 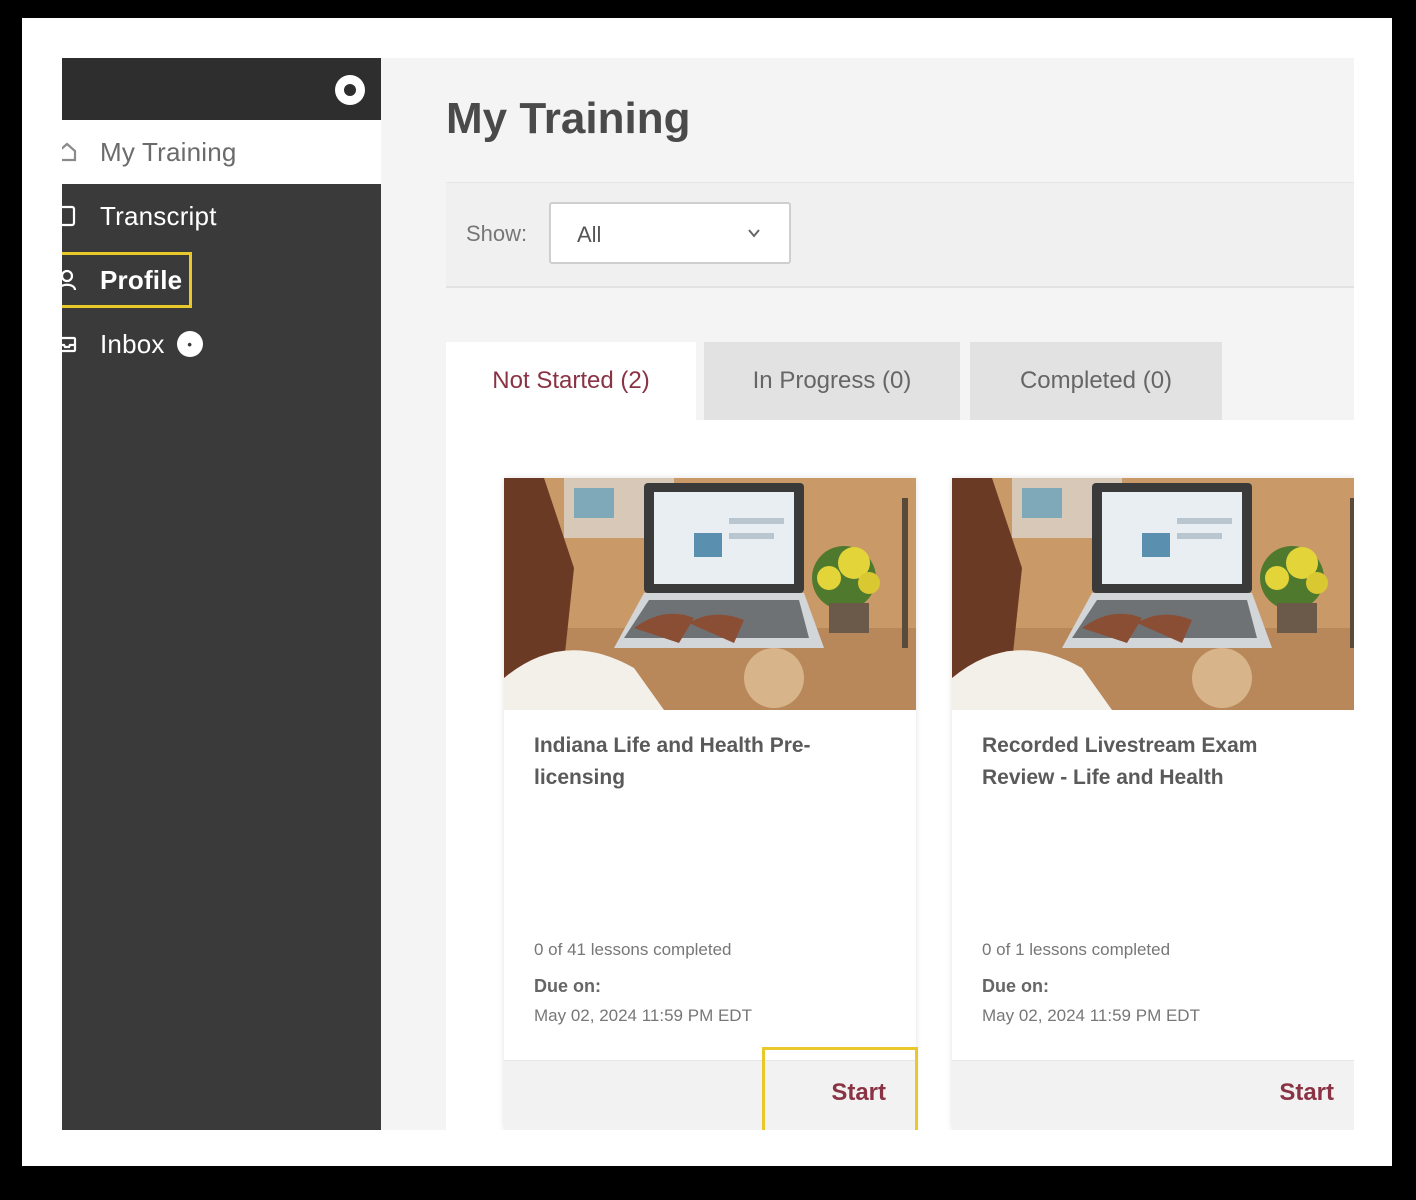 I want to click on sidebar-header, so click(x=221, y=89).